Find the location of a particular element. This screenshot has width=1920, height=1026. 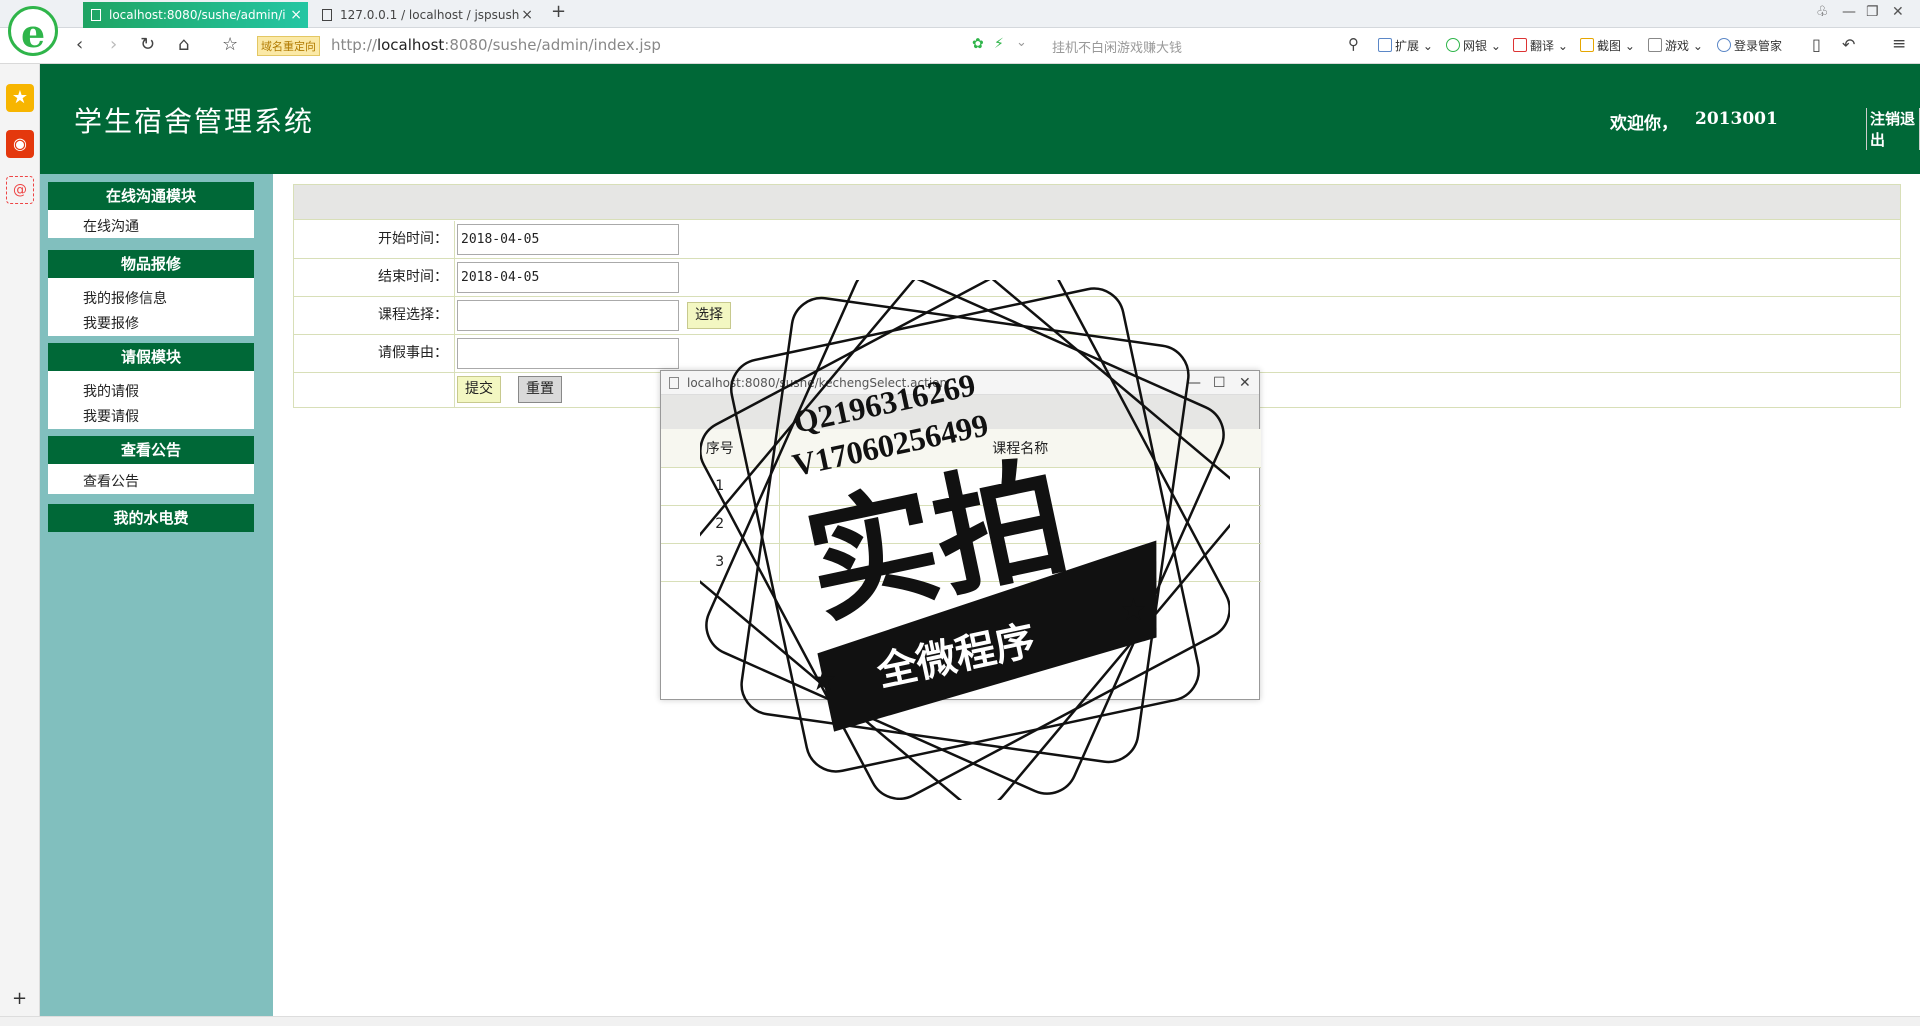

popup-header-bar is located at coordinates (960, 412).